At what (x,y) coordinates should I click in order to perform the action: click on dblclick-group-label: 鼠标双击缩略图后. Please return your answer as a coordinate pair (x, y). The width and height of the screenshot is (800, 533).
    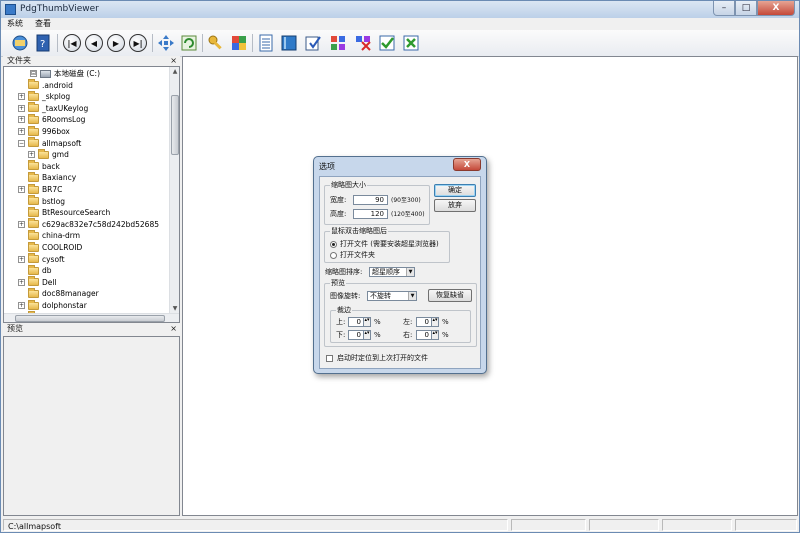
    Looking at the image, I should click on (359, 231).